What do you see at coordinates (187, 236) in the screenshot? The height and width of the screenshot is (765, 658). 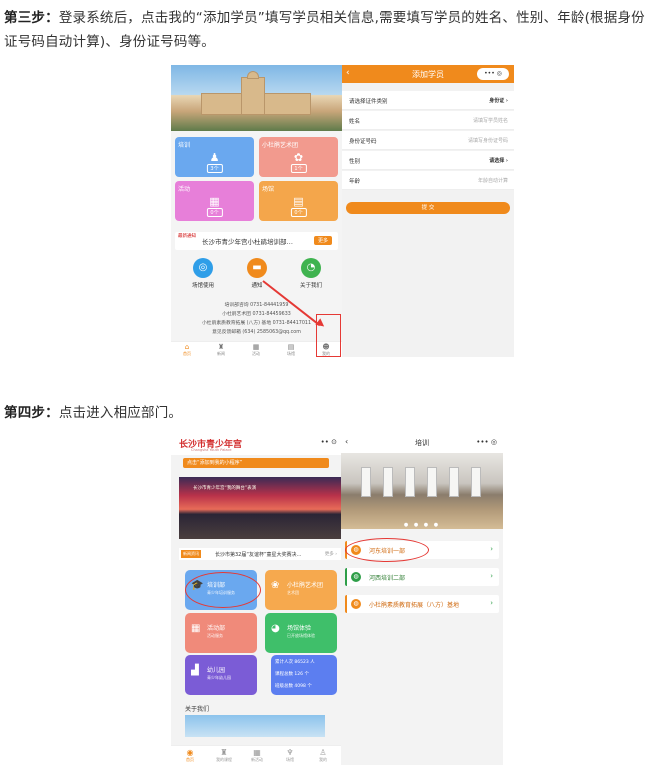 I see `news-tag: 最新通知` at bounding box center [187, 236].